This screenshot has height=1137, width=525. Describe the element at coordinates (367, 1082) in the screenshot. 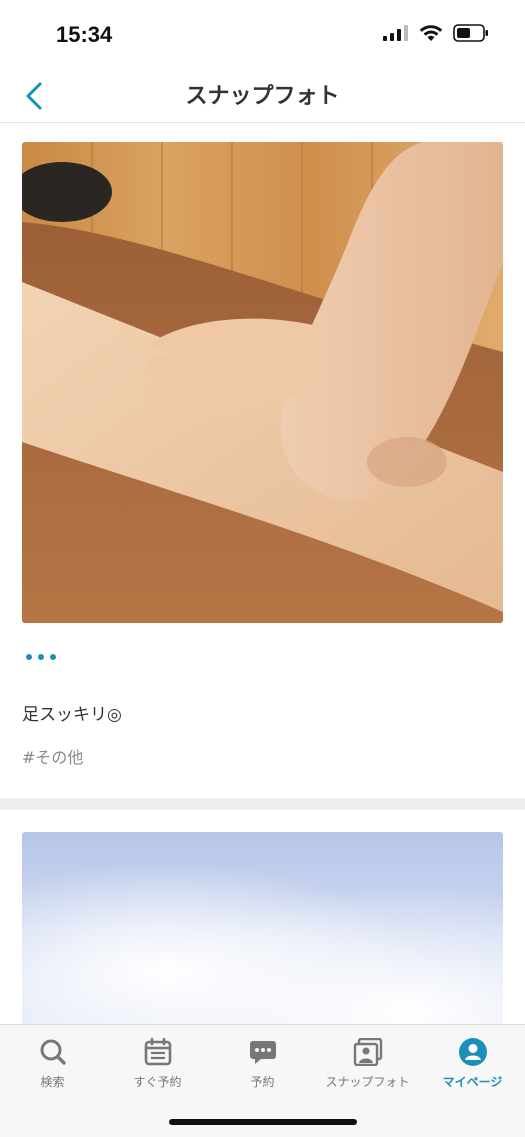

I see `tab-label: スナップフォト` at that location.